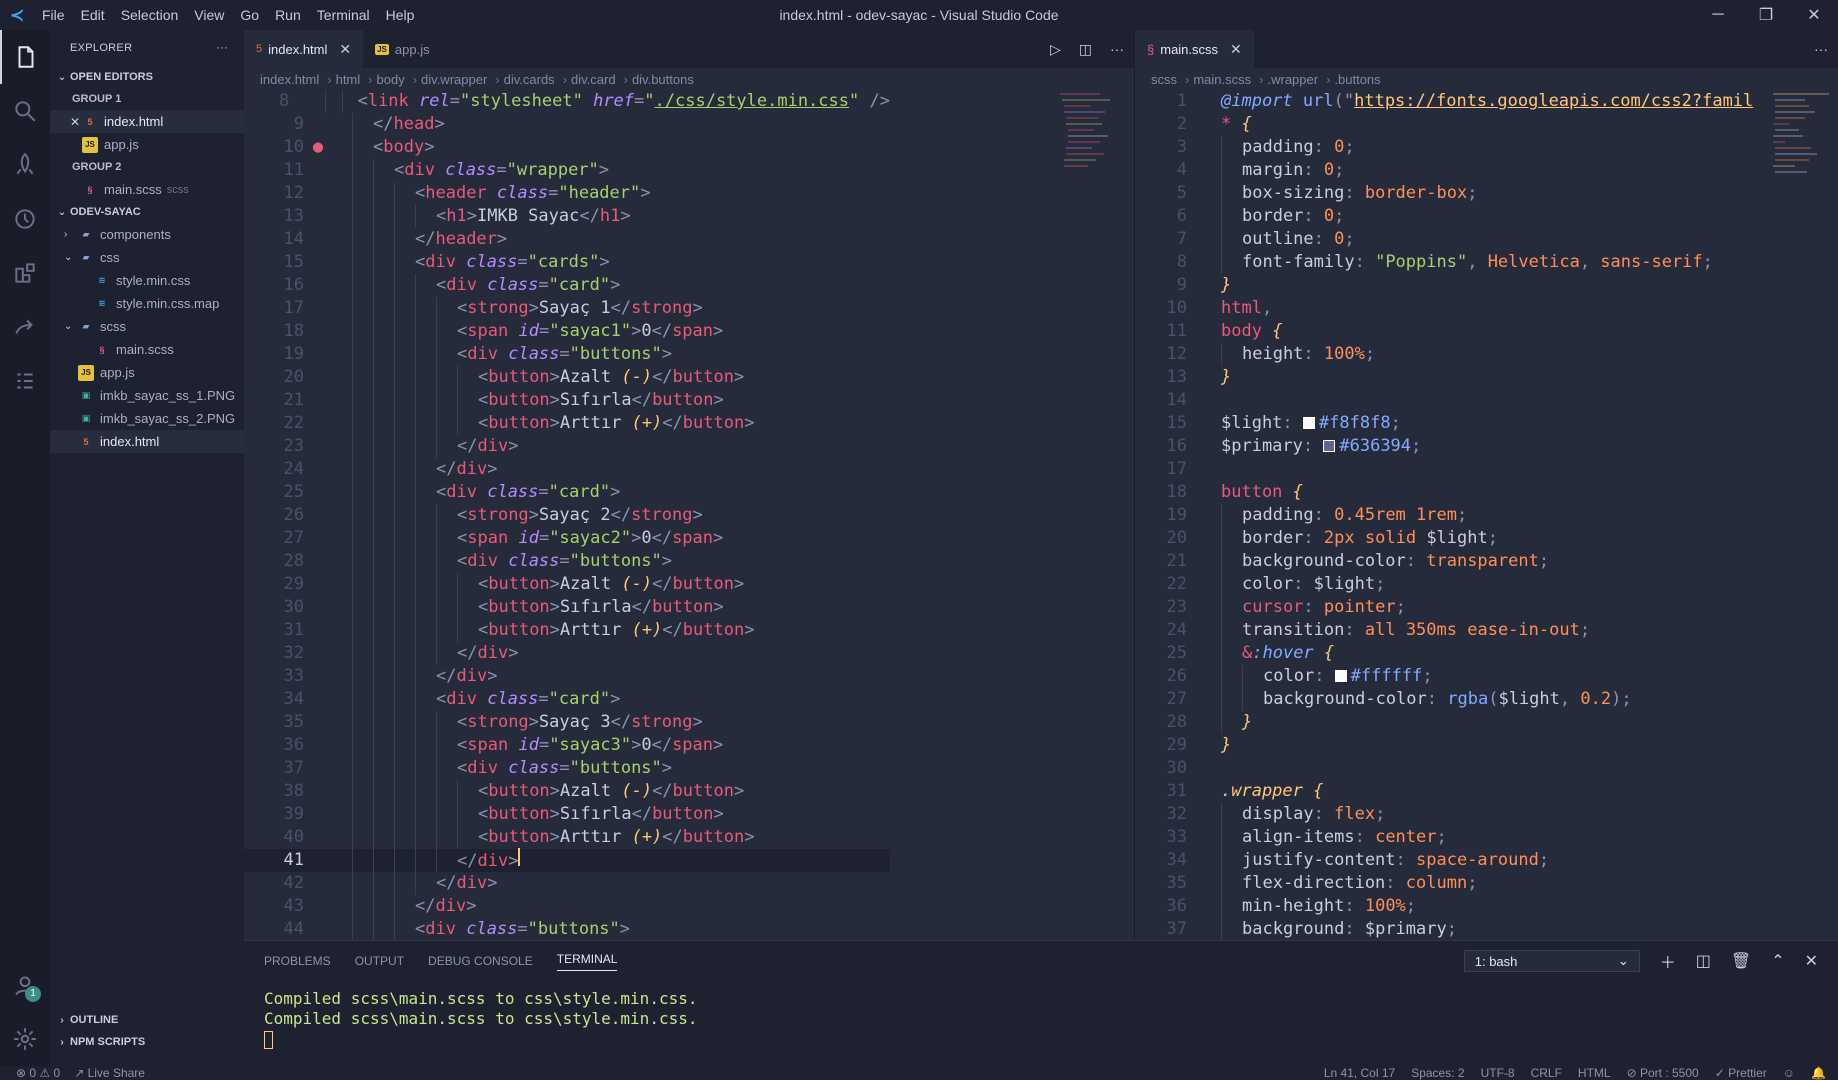  Describe the element at coordinates (297, 961) in the screenshot. I see `panel-tab: PROBLEMS` at that location.